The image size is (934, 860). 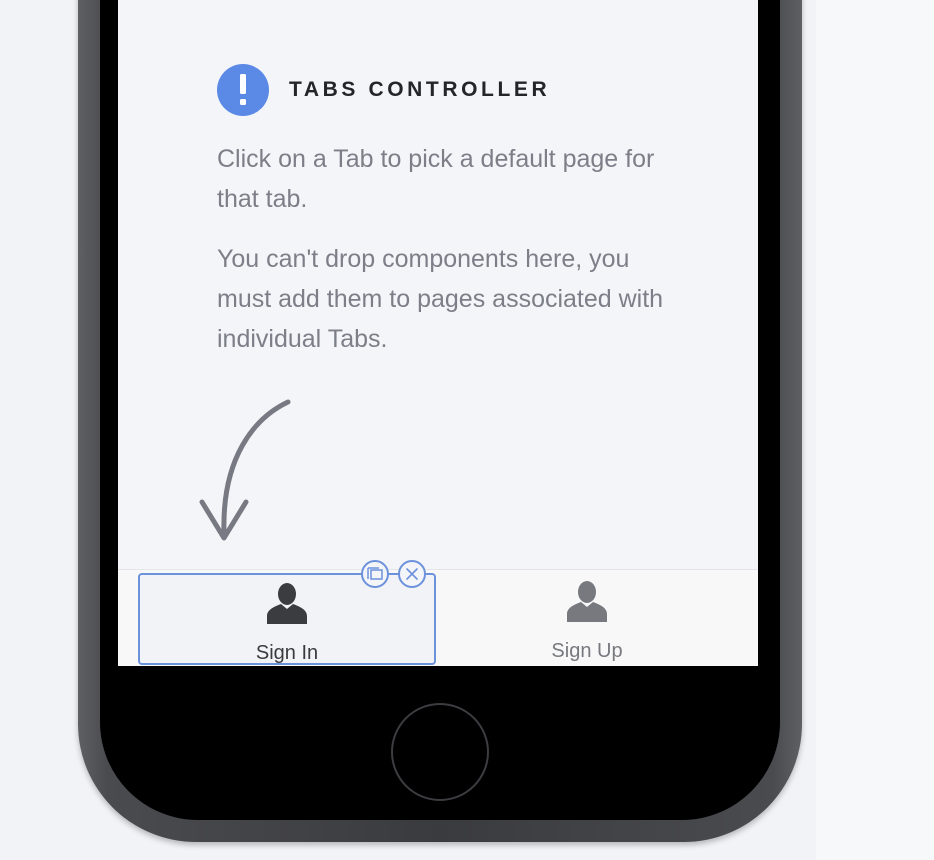 I want to click on remove-tab-button, so click(x=412, y=574).